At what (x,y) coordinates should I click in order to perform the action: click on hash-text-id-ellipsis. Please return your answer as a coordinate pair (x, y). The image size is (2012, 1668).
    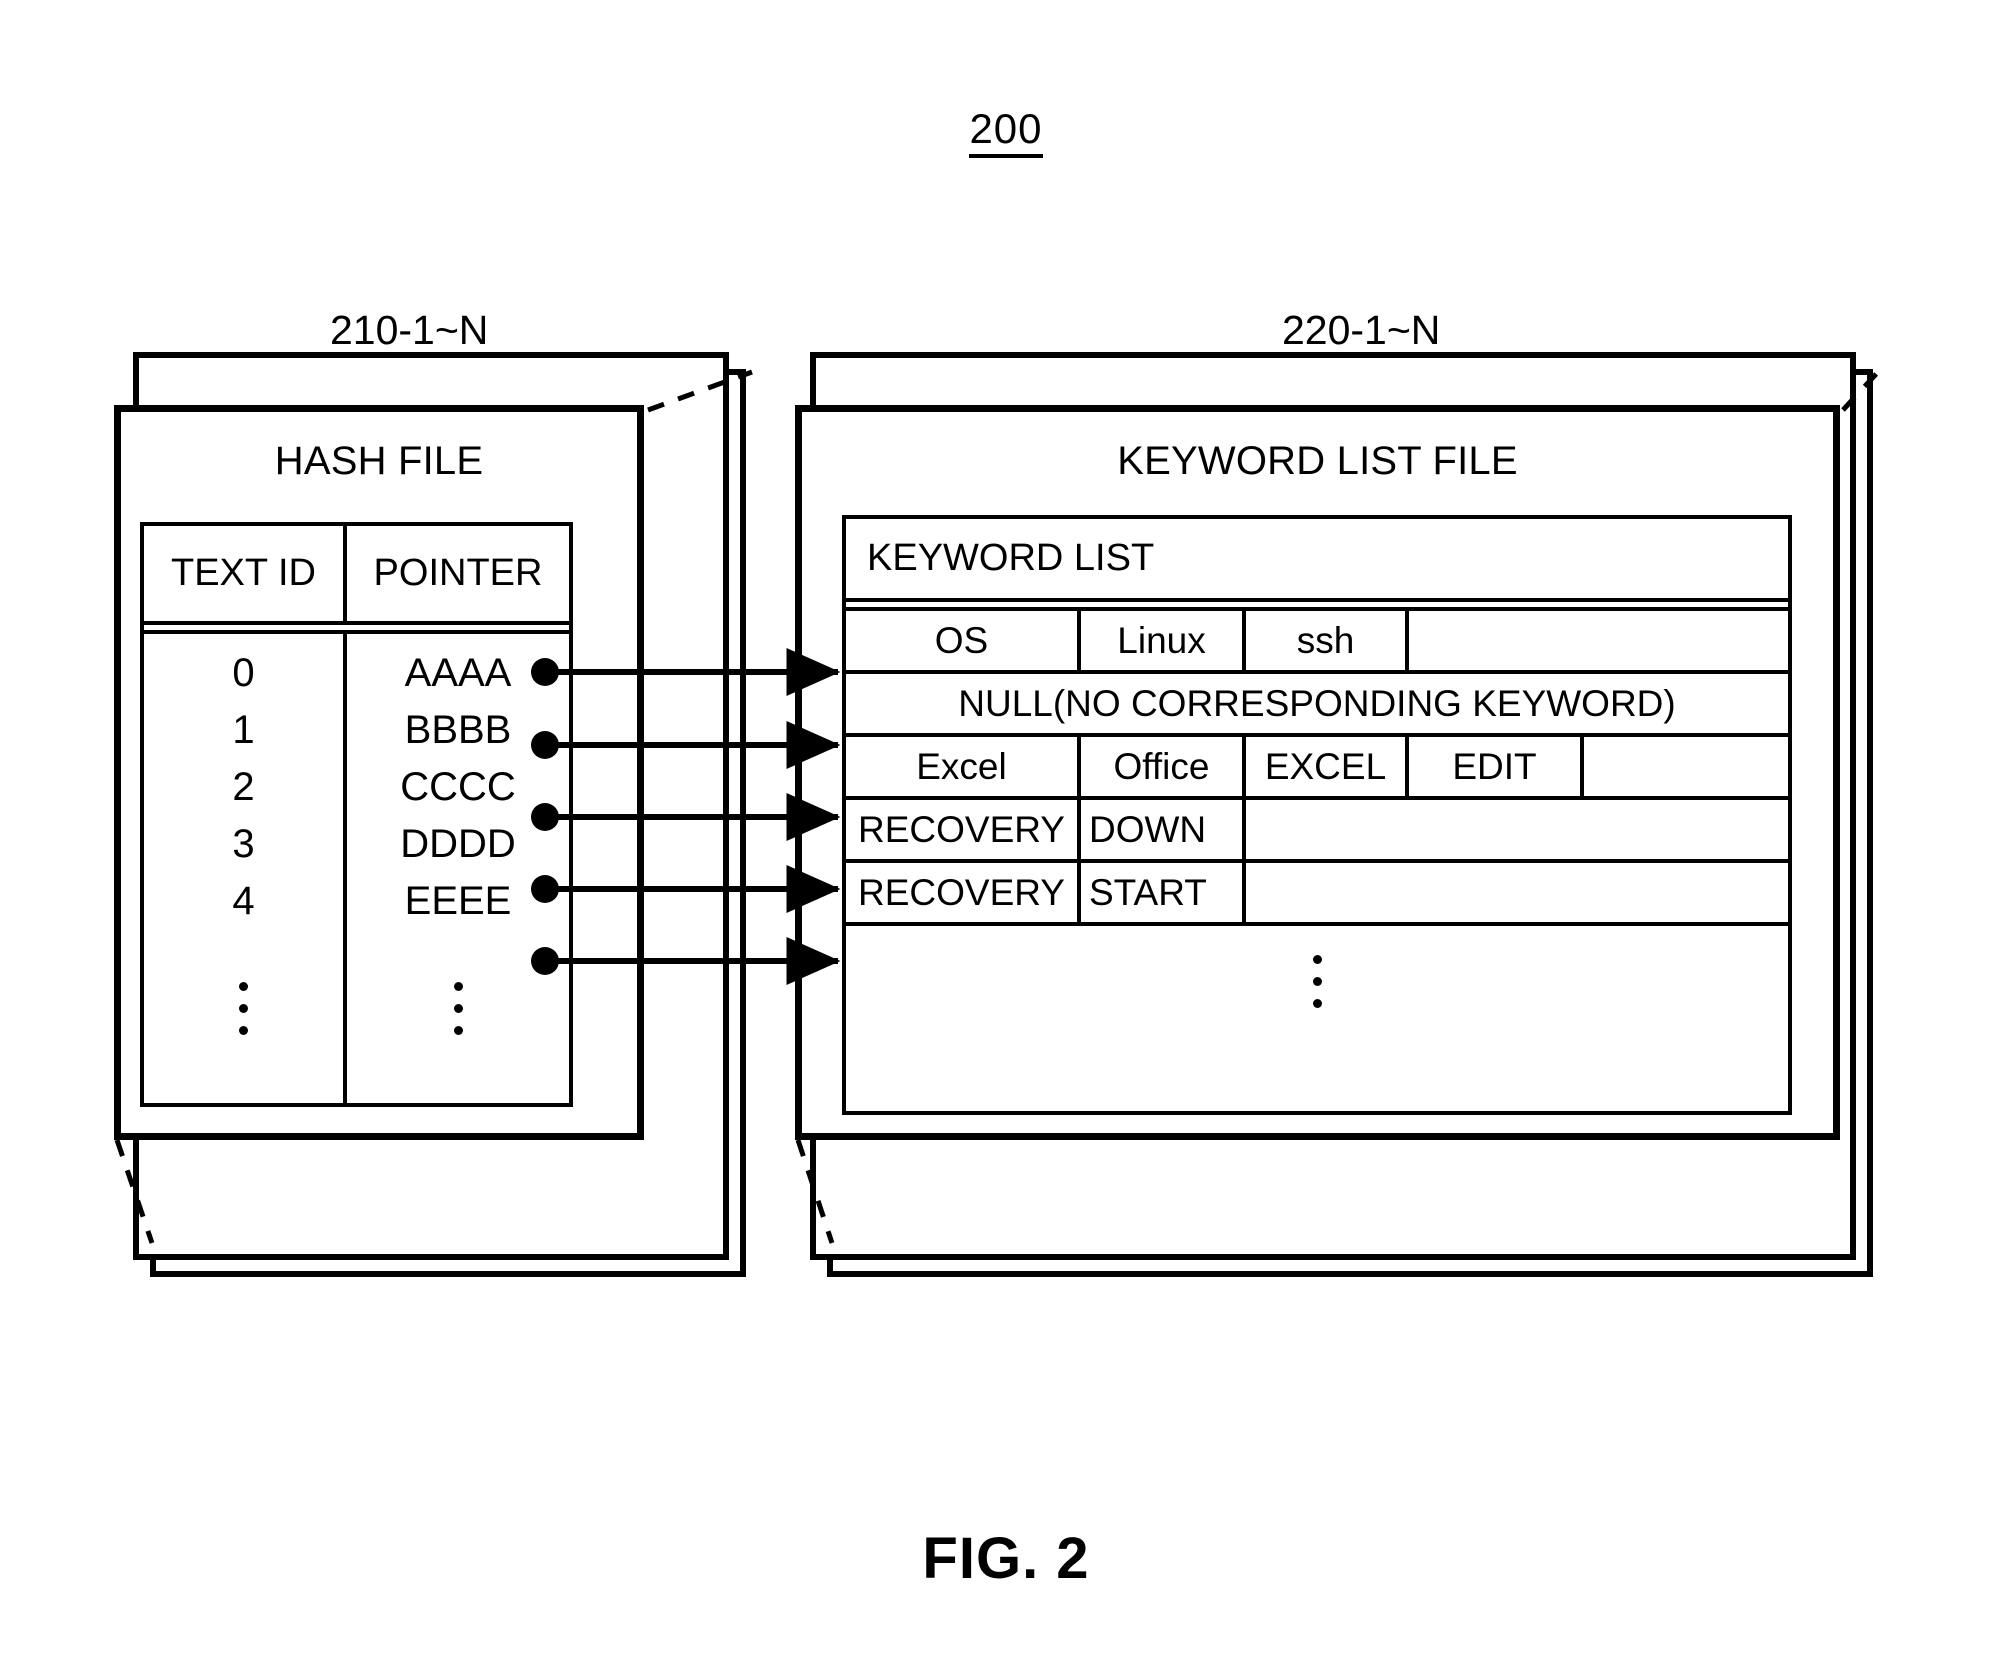
    Looking at the image, I should click on (243, 1008).